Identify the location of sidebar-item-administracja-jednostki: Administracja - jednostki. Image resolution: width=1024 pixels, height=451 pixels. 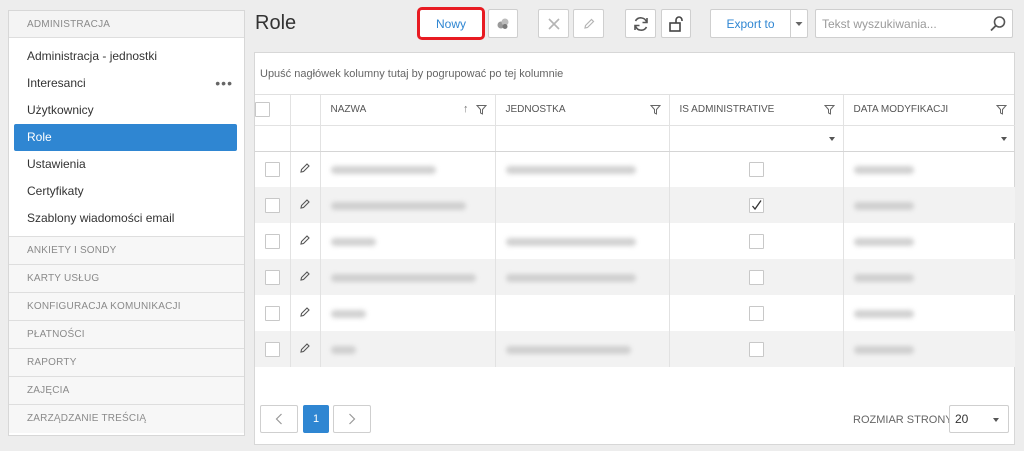
(125, 56).